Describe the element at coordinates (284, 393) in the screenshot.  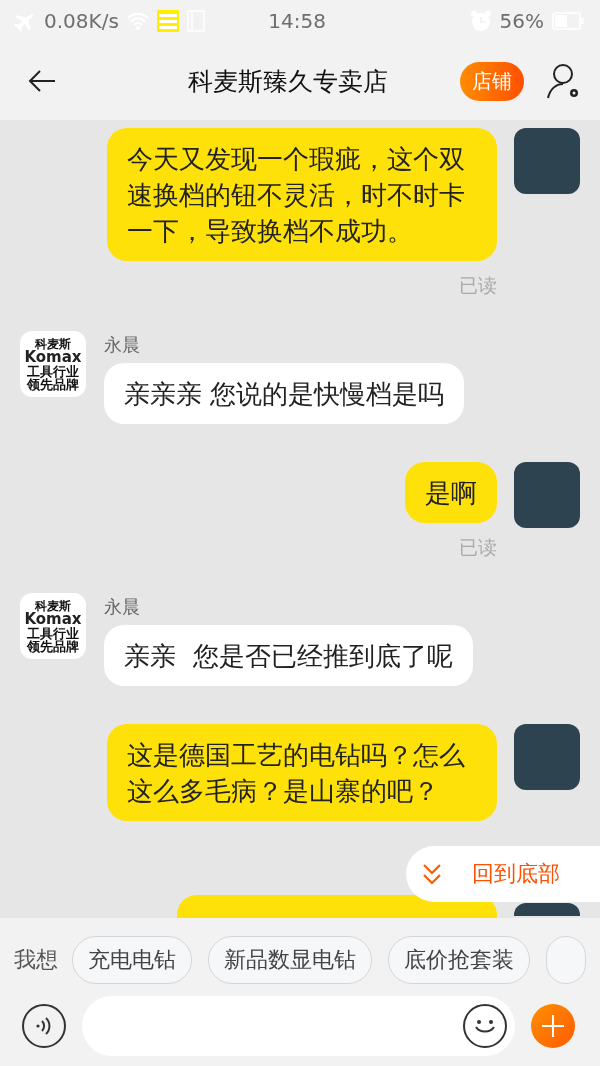
I see `message-bubble: 亲亲亲 您说的是快慢档是吗` at that location.